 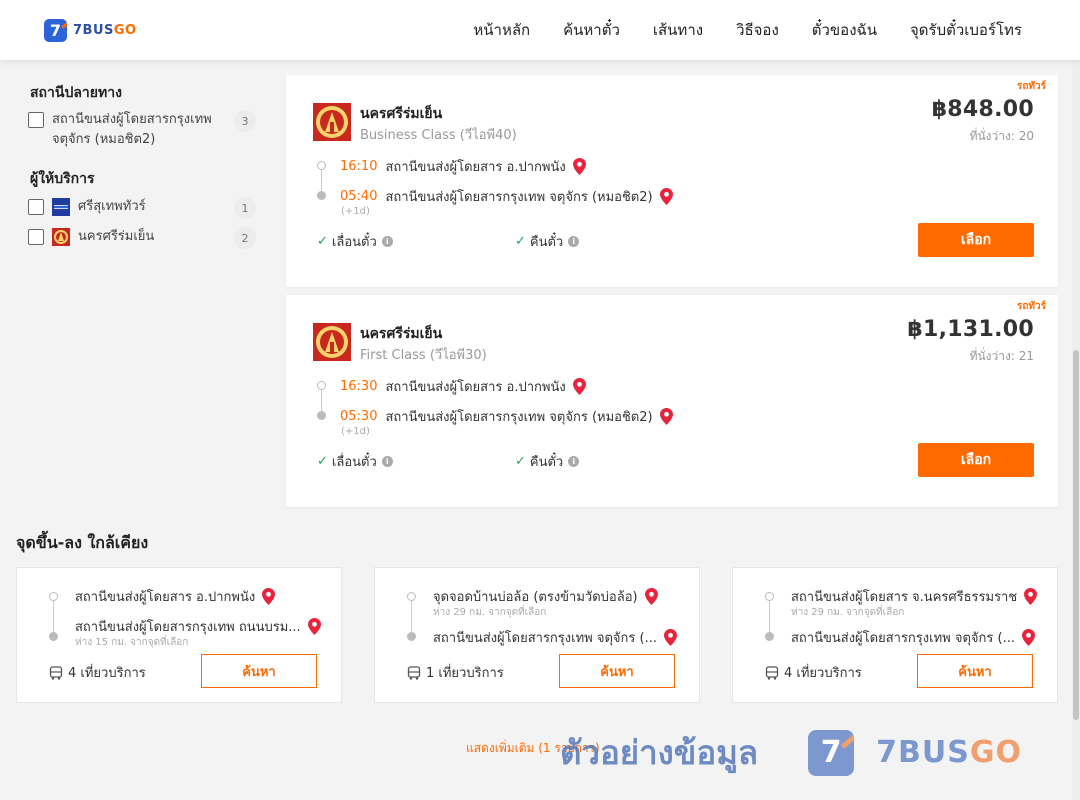 What do you see at coordinates (923, 752) in the screenshot?
I see `watermark-brand-a: 7BUS` at bounding box center [923, 752].